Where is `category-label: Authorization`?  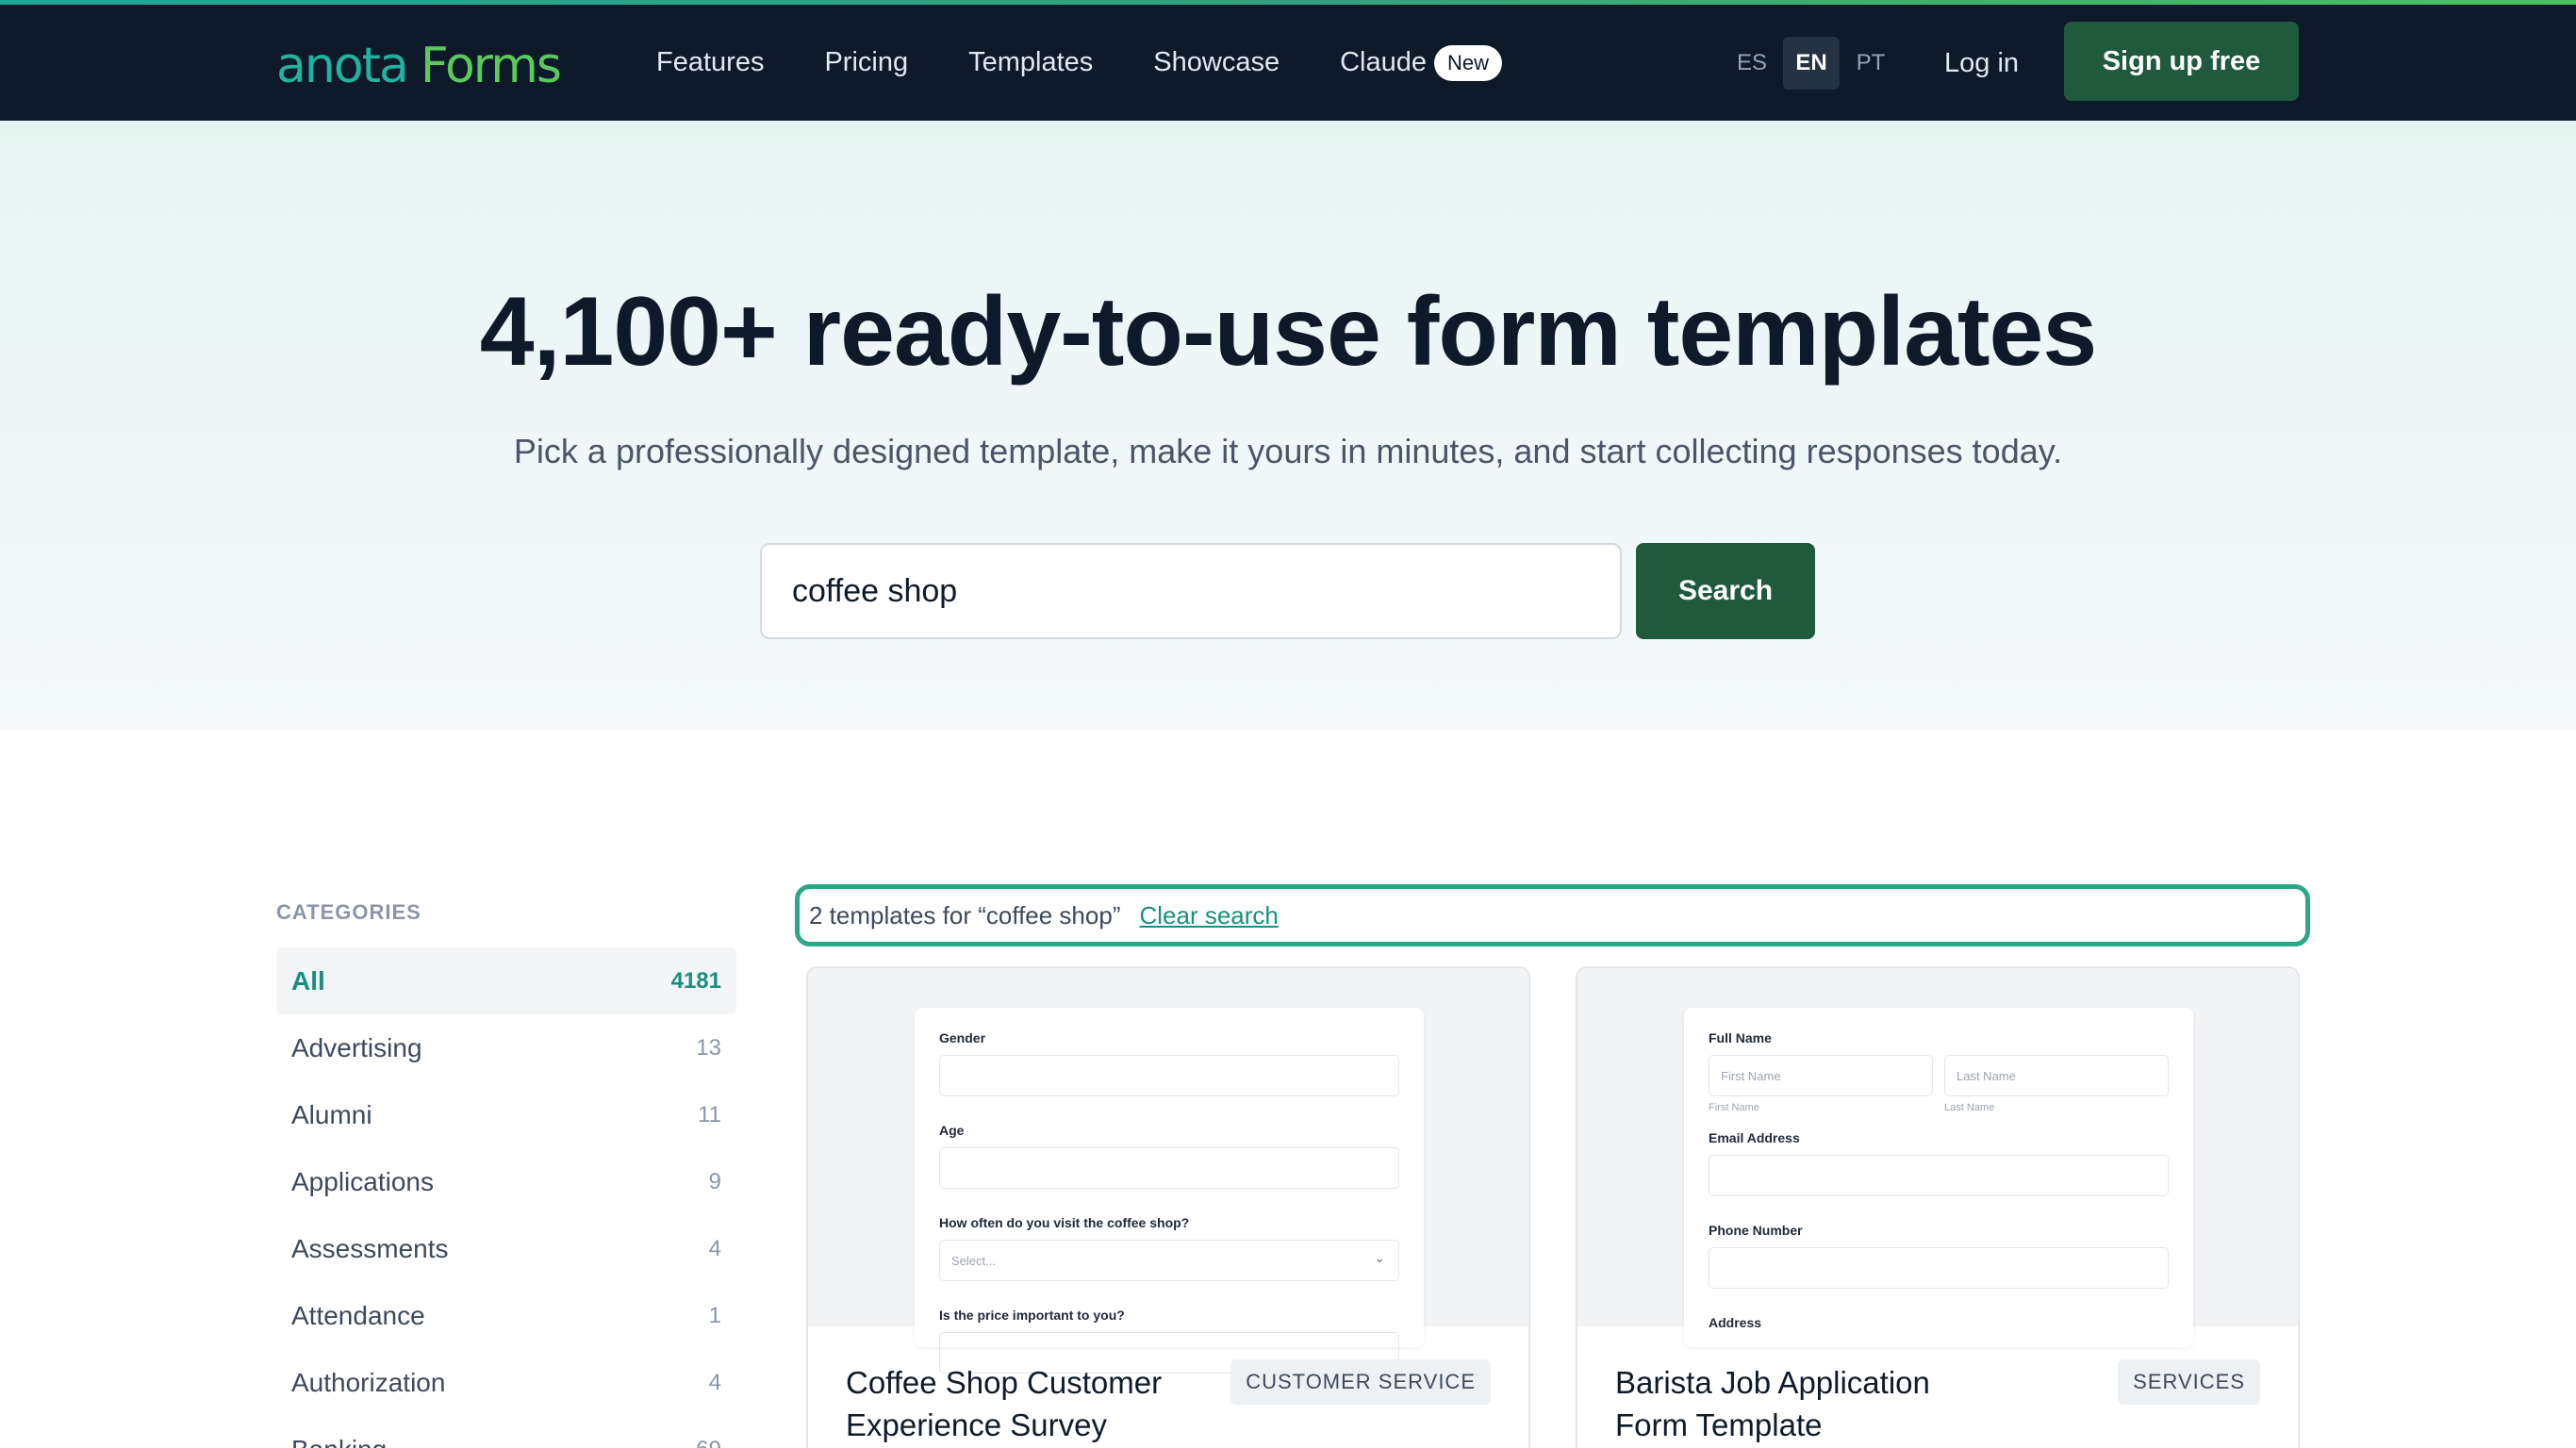 category-label: Authorization is located at coordinates (368, 1382).